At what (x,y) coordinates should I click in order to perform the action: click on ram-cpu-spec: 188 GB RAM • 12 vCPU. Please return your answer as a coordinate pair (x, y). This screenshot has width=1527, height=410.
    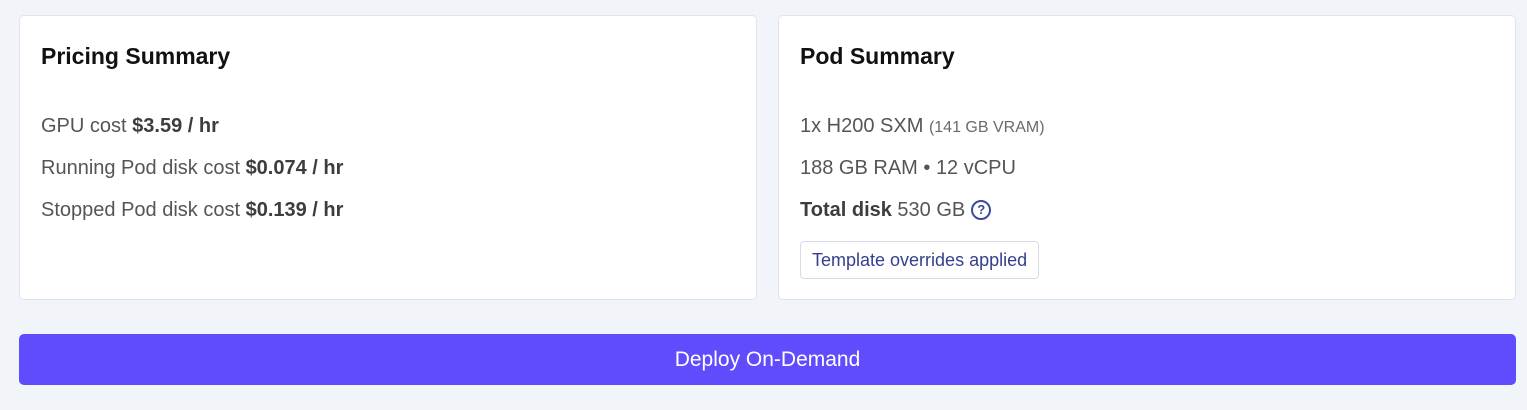
    Looking at the image, I should click on (908, 168).